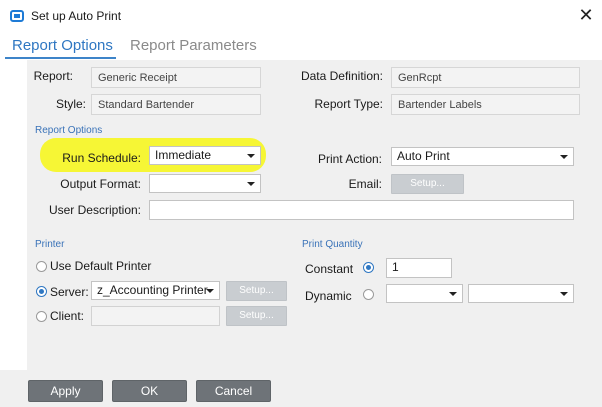  I want to click on constant-label: Constant, so click(329, 269).